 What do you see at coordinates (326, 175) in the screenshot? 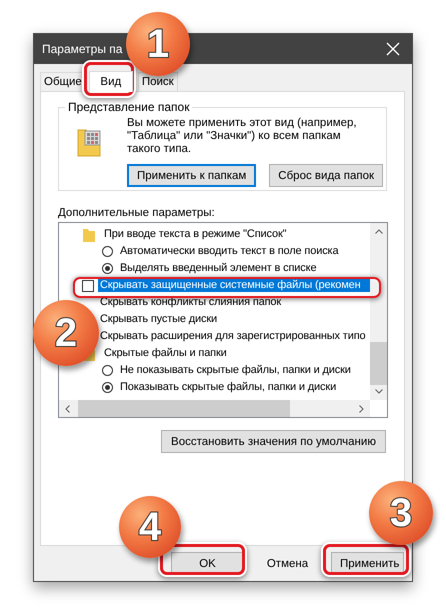
I see `push-button: Сброс вида папок` at bounding box center [326, 175].